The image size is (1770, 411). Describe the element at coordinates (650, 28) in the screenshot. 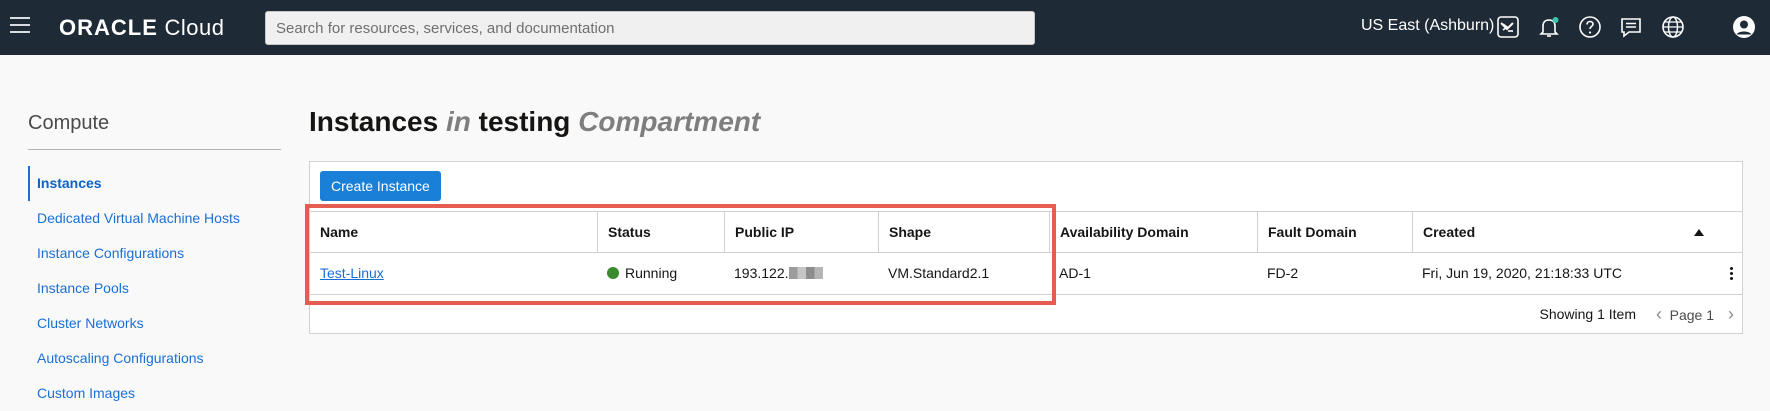

I see `search-input` at that location.